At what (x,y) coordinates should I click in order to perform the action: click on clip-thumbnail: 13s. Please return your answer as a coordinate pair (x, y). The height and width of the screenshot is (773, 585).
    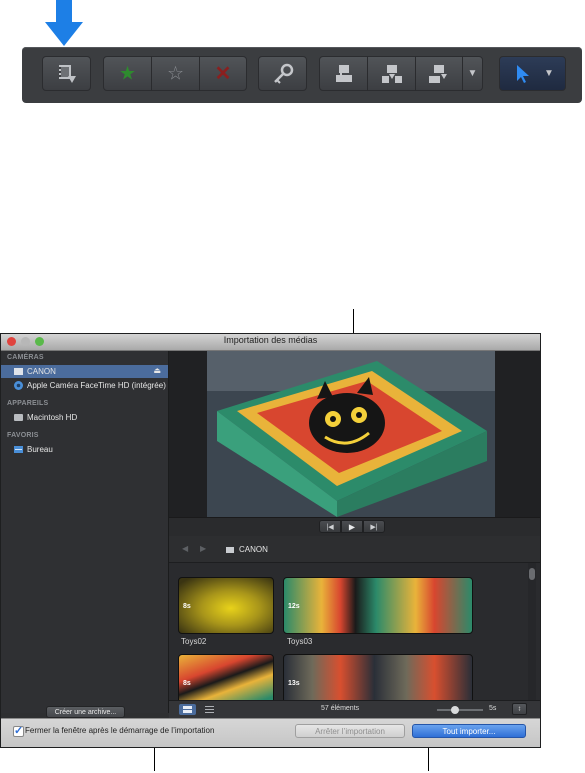
    Looking at the image, I should click on (378, 677).